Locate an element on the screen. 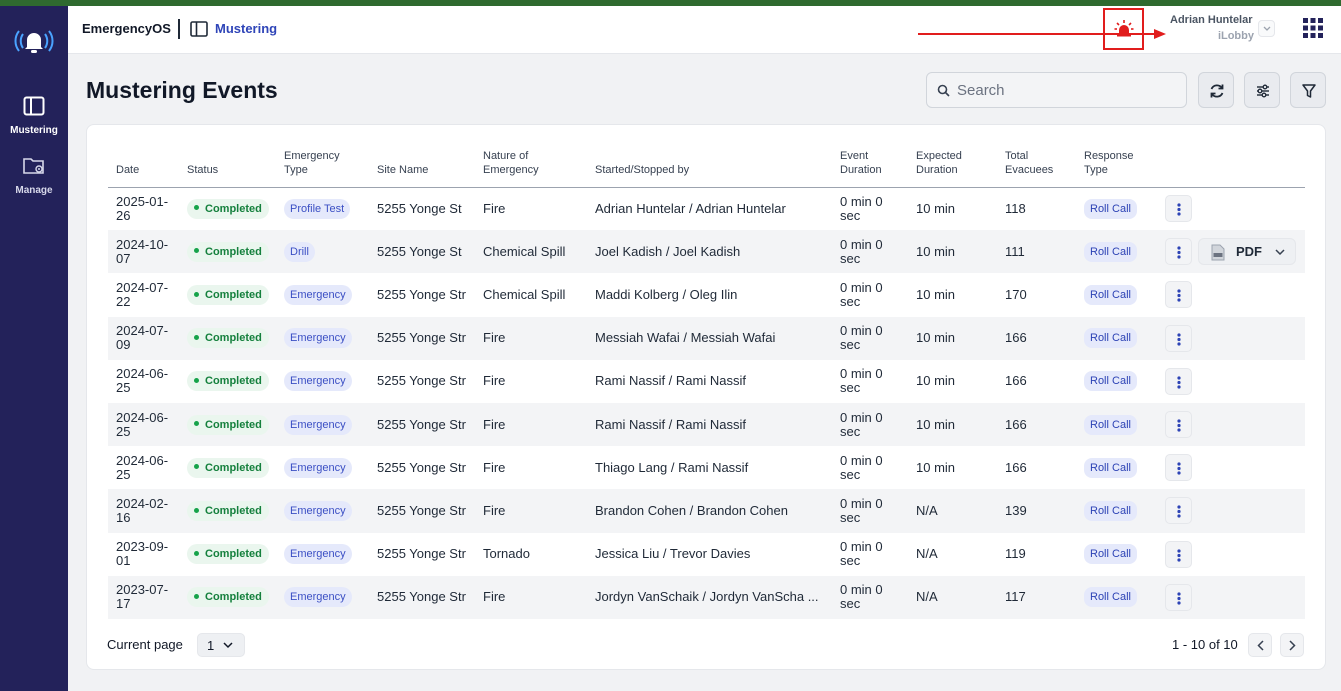  cell-expected-duration: N/A is located at coordinates (927, 554).